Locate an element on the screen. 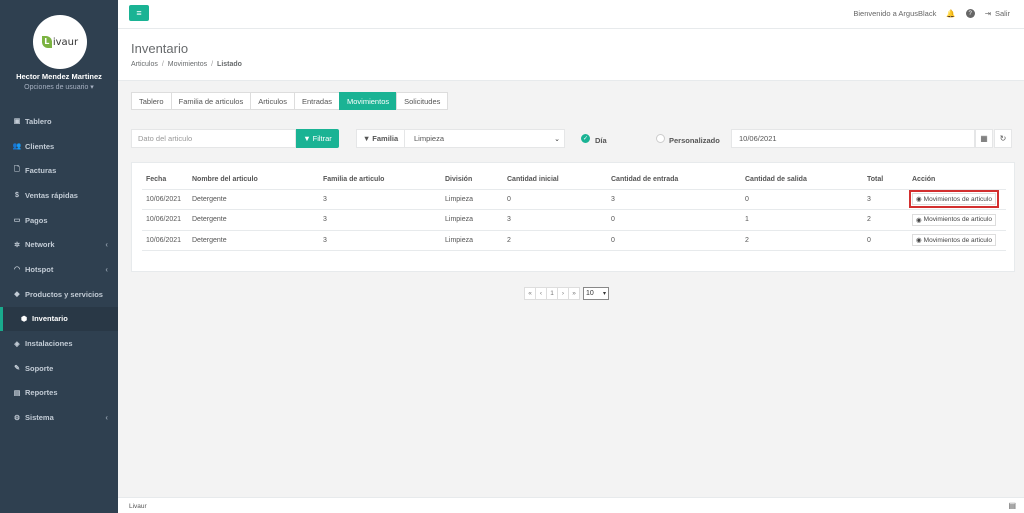 This screenshot has height=513, width=1024. sidebar-item-label: Instalaciones is located at coordinates (49, 344).